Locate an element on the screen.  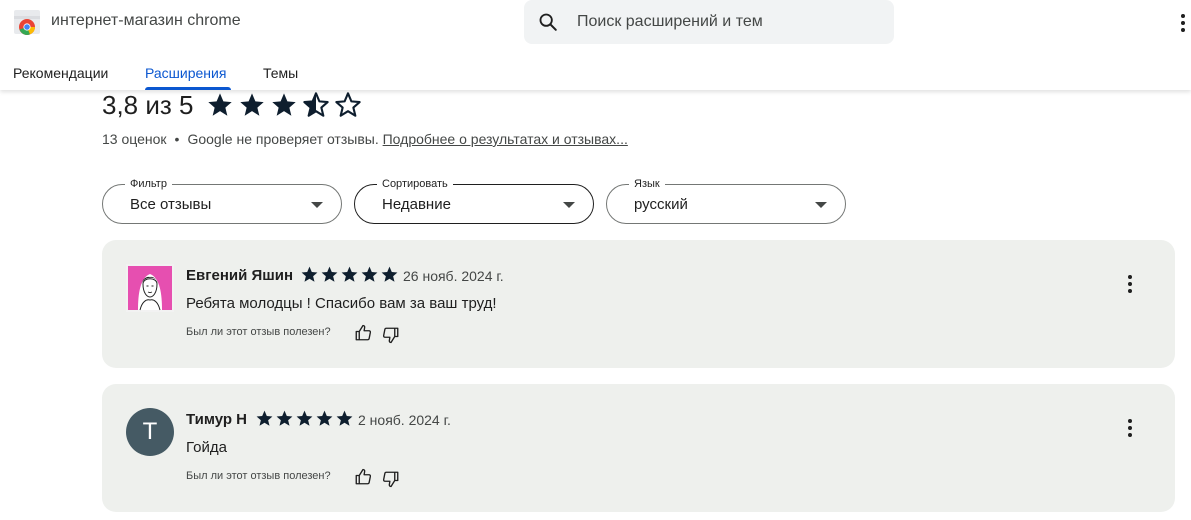
search-icon is located at coordinates (548, 22).